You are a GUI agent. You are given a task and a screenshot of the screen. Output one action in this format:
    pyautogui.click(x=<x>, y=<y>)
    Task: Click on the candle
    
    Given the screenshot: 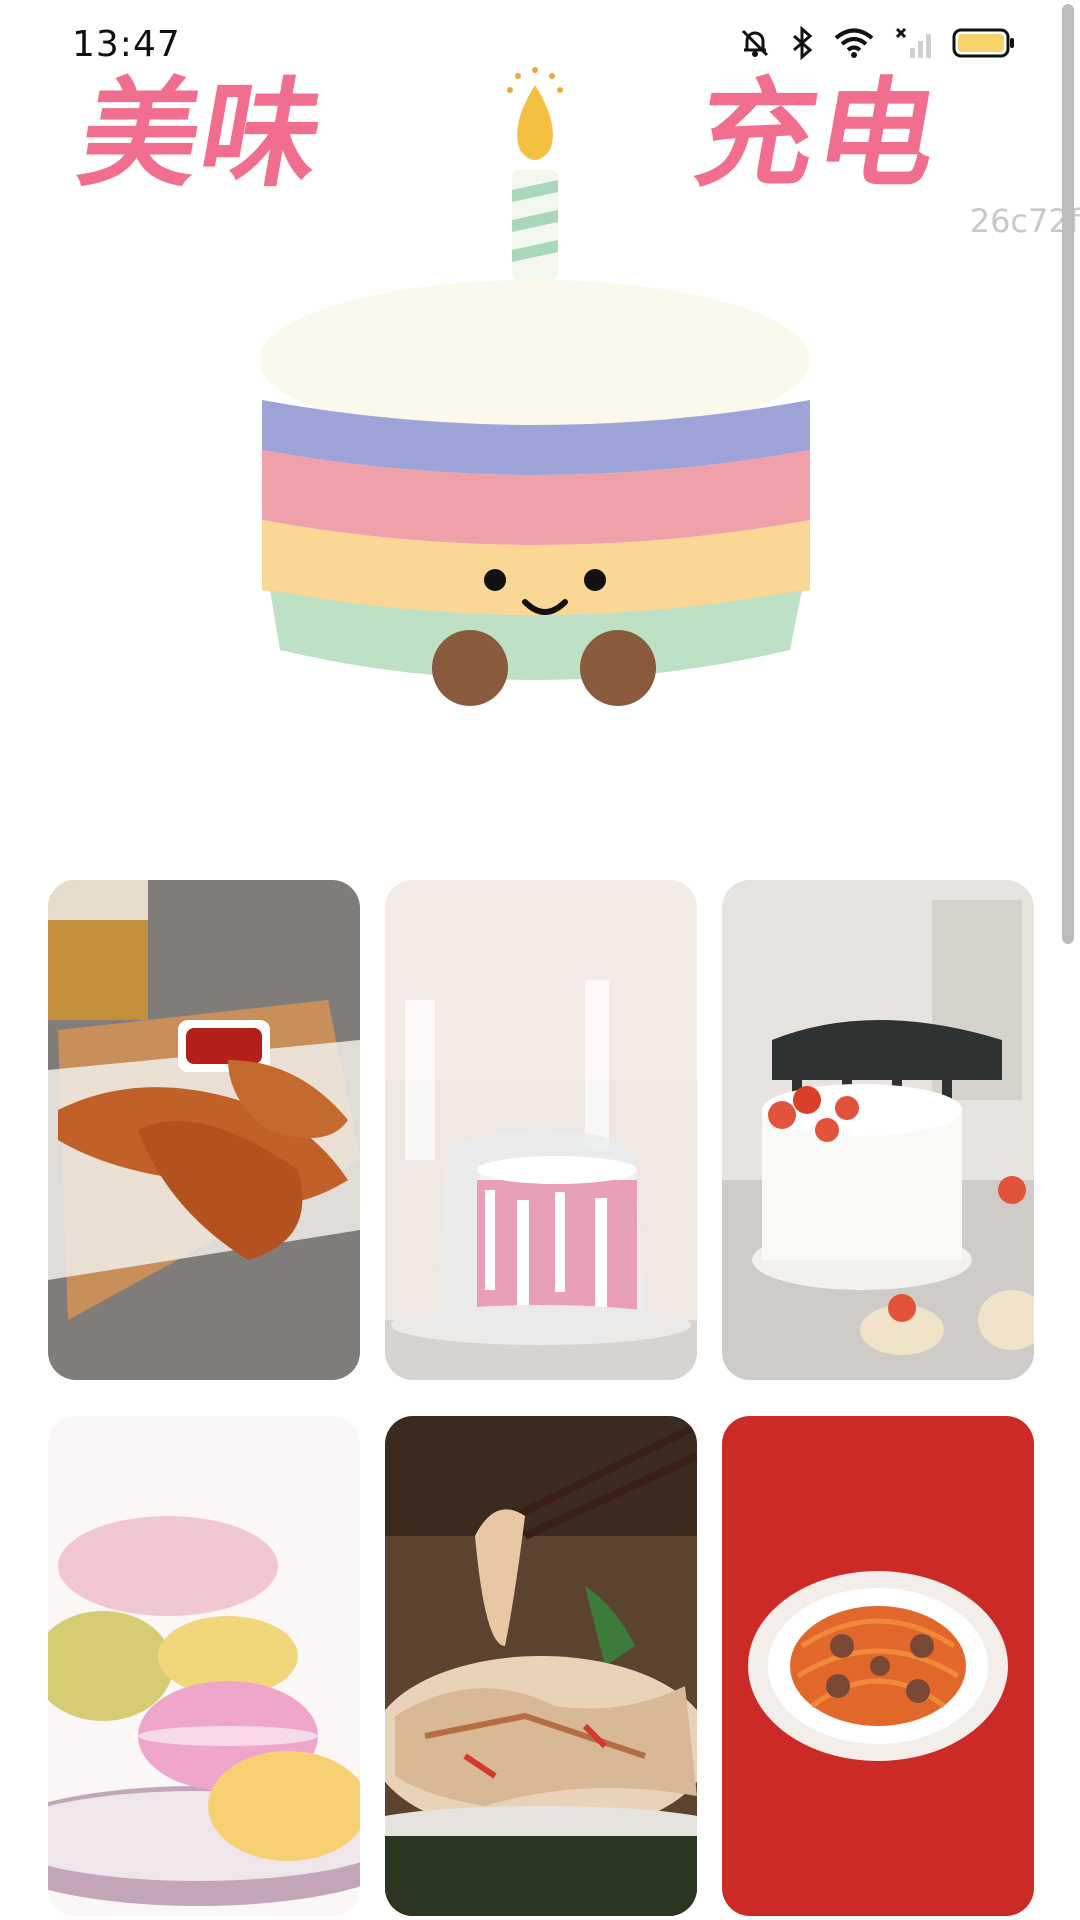 What is the action you would take?
    pyautogui.click(x=535, y=225)
    